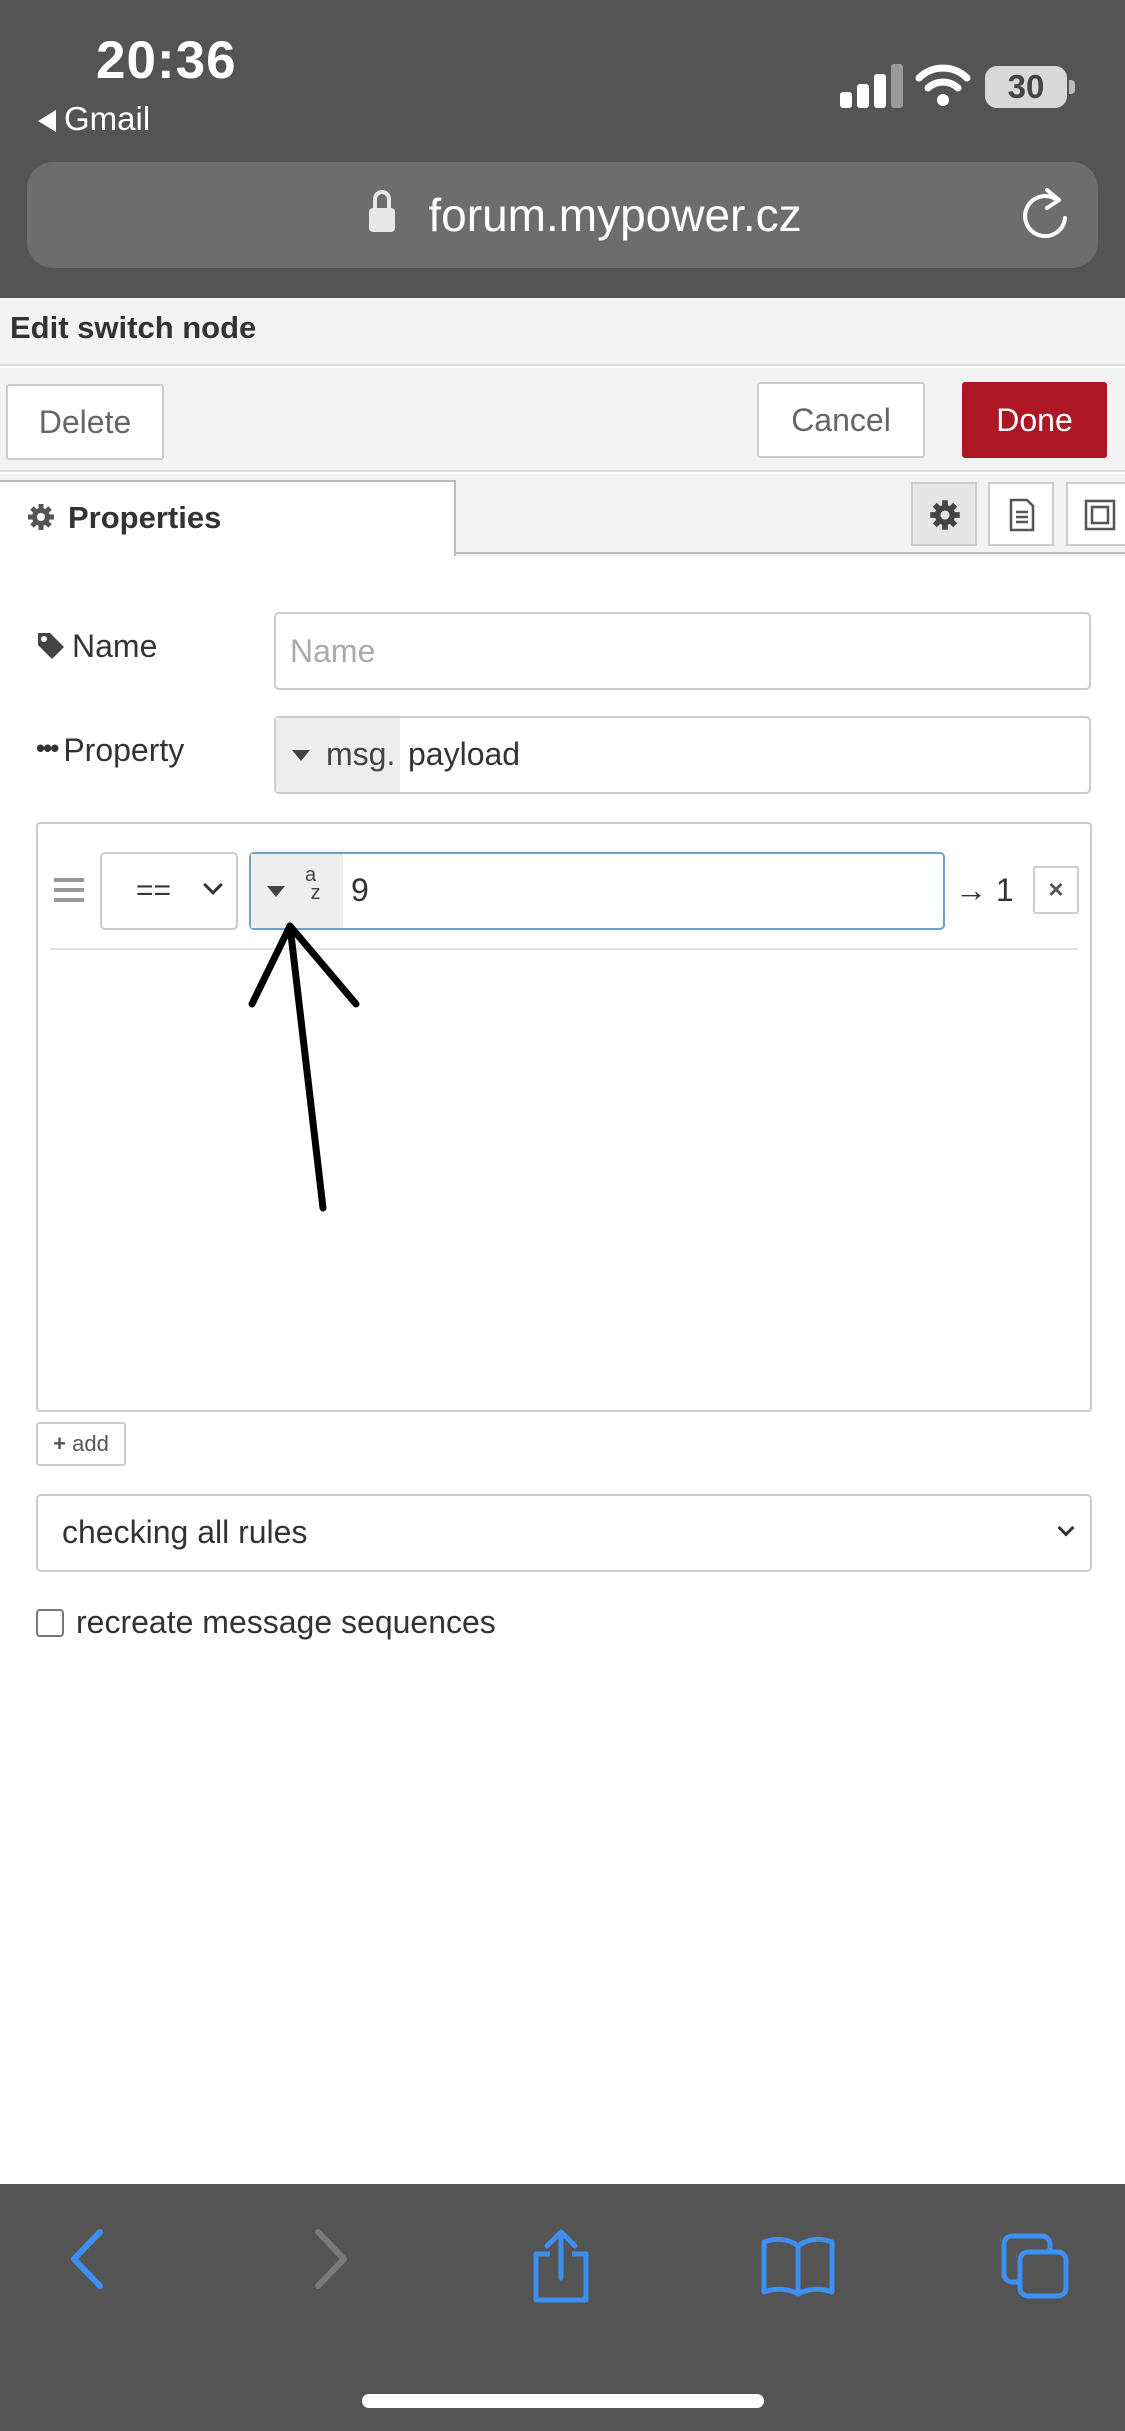 This screenshot has height=2431, width=1125. Describe the element at coordinates (286, 1622) in the screenshot. I see `recreate-sequences-label: recreate message sequences` at that location.